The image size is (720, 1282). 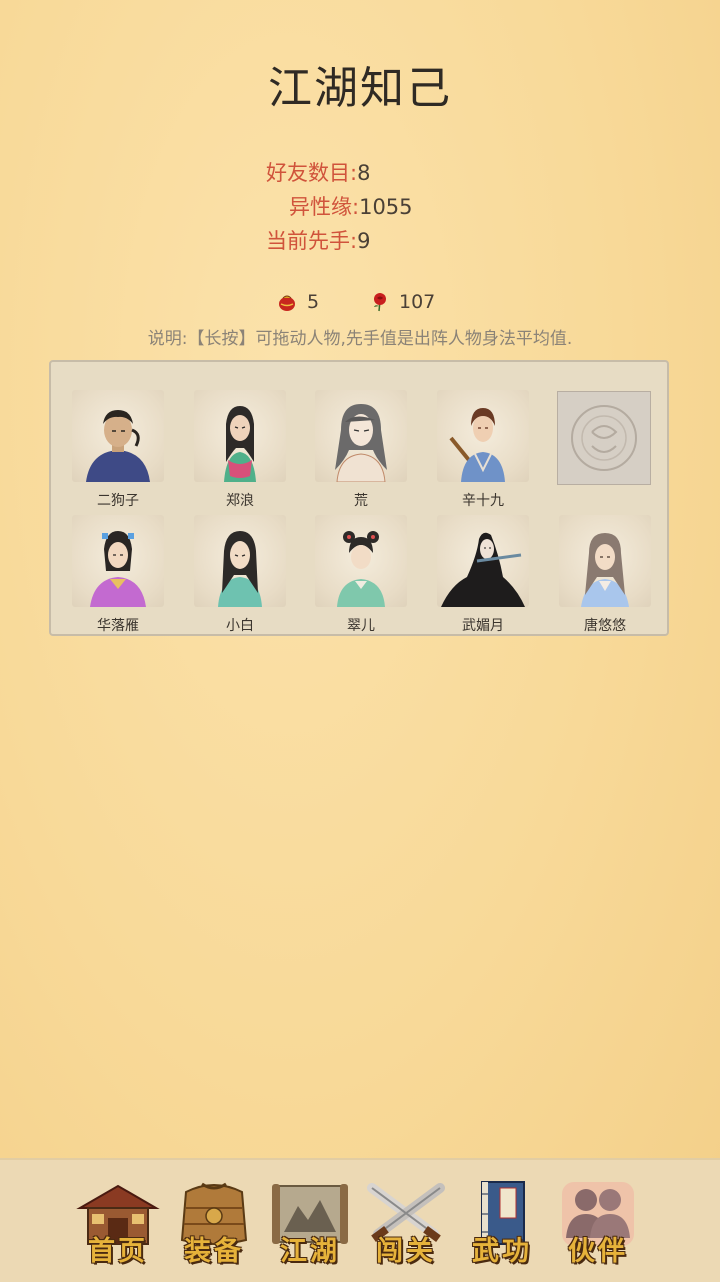 I want to click on charm-stat: 异性缘:1055, so click(x=351, y=206).